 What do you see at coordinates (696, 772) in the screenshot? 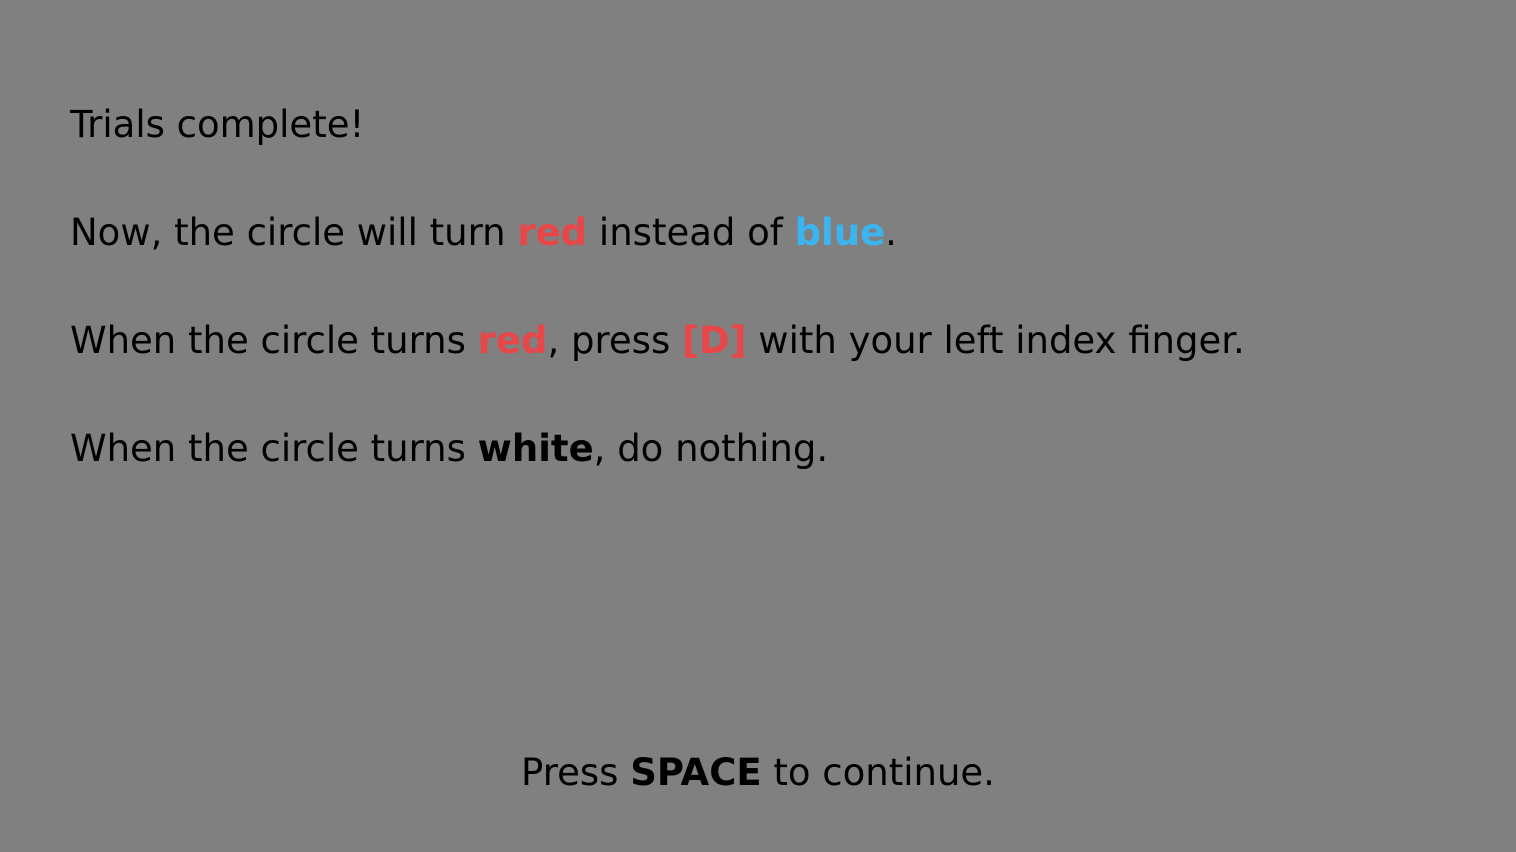
I see `space-key-label: SPACE` at bounding box center [696, 772].